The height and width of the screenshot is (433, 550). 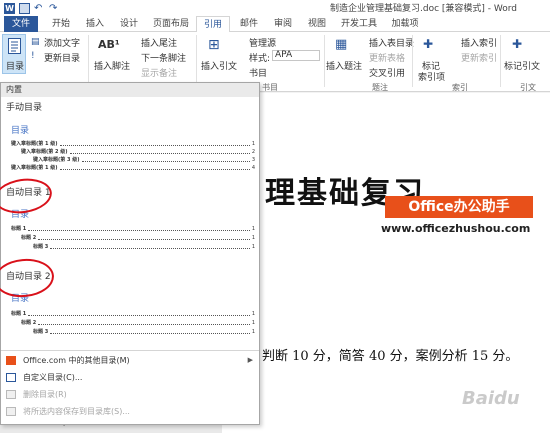 What do you see at coordinates (250, 360) in the screenshot?
I see `submenu-arrow-icon: ▶` at bounding box center [250, 360].